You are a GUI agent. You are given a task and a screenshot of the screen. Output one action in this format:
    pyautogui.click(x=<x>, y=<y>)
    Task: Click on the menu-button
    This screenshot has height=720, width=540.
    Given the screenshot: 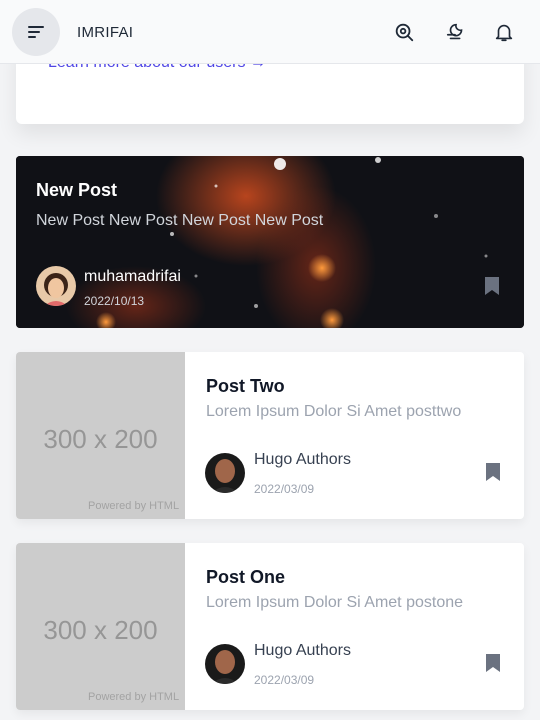 What is the action you would take?
    pyautogui.click(x=36, y=32)
    